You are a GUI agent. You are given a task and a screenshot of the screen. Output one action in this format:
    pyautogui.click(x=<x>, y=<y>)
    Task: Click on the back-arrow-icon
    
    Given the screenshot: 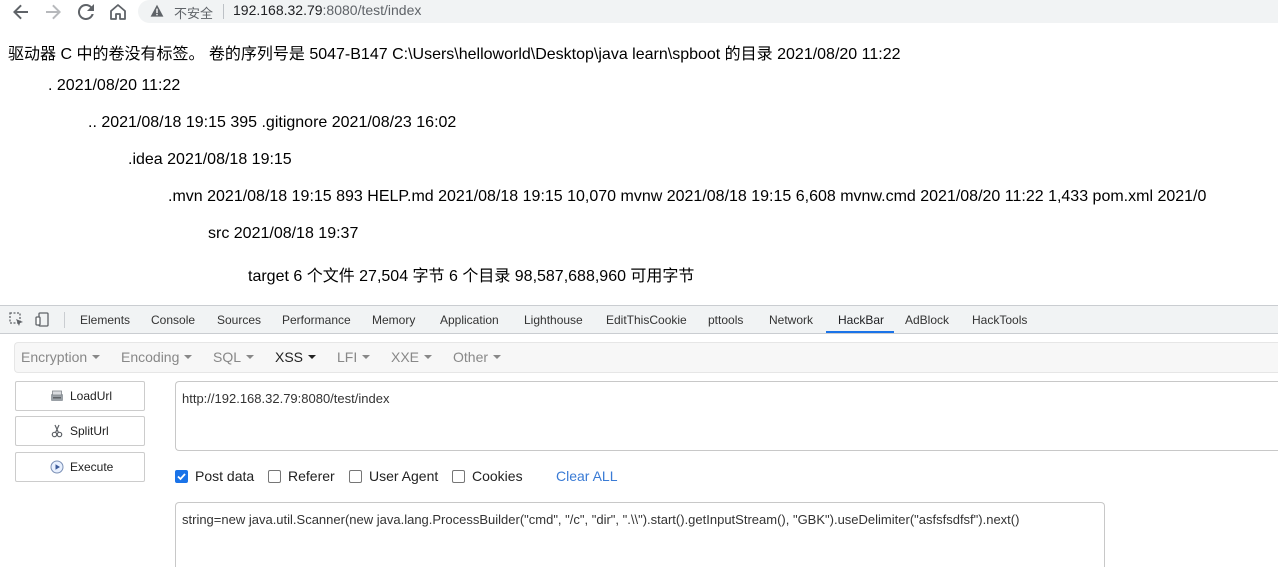 What is the action you would take?
    pyautogui.click(x=21, y=12)
    